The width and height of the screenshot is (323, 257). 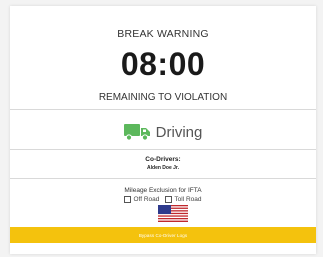 What do you see at coordinates (163, 64) in the screenshot?
I see `countdown-timer: 08:00` at bounding box center [163, 64].